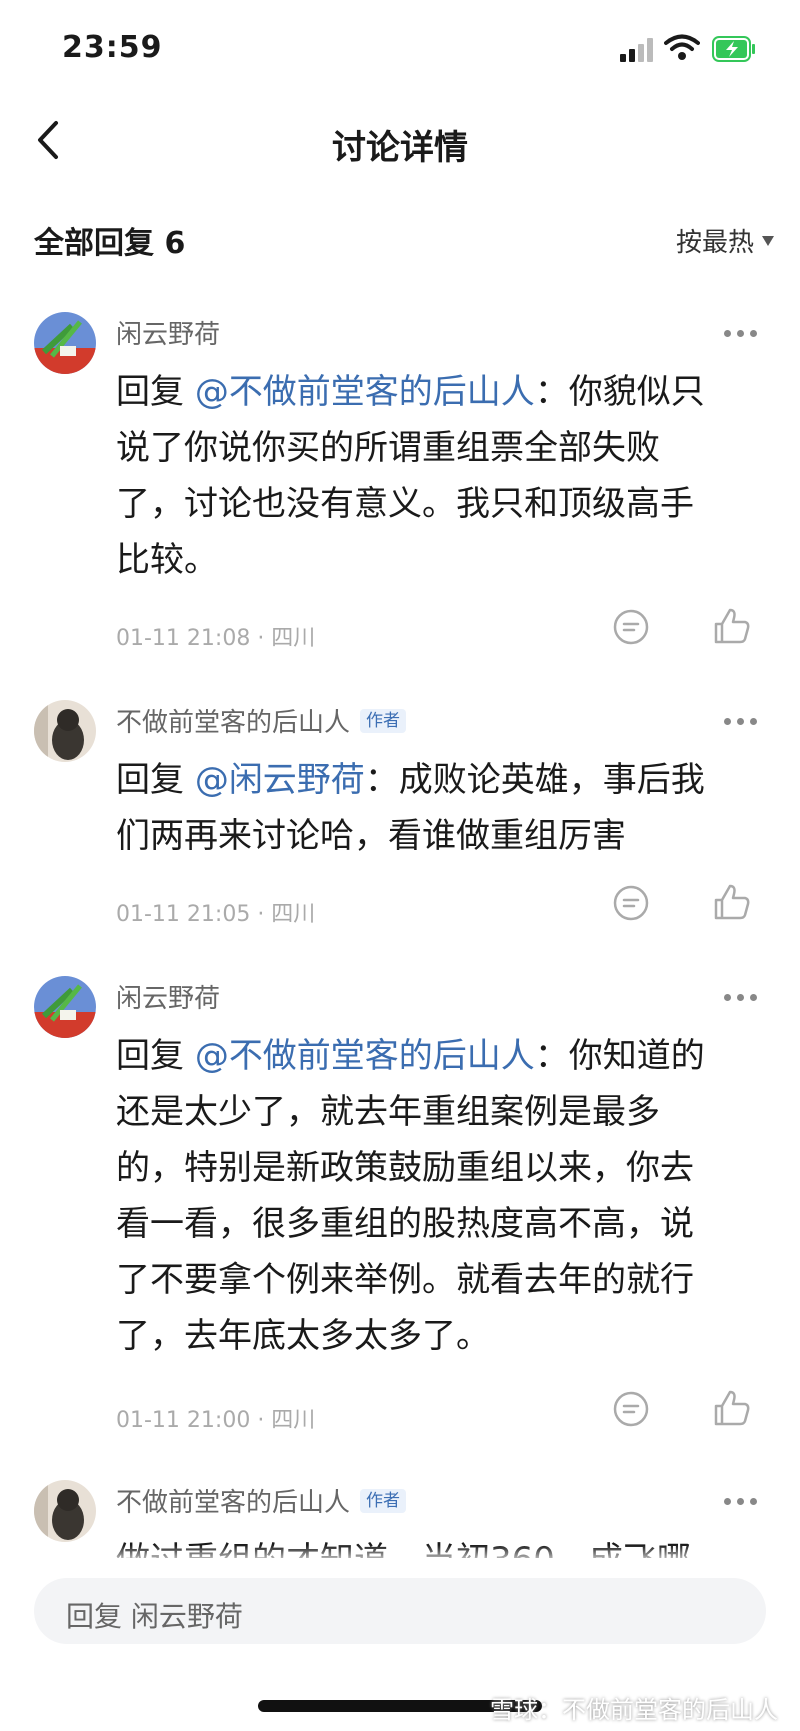 The width and height of the screenshot is (800, 1731). Describe the element at coordinates (619, 392) in the screenshot. I see `comment-text: ：你貌似只` at that location.